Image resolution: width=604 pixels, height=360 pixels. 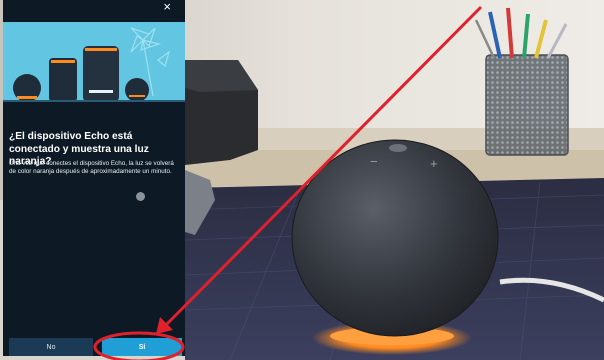 What do you see at coordinates (167, 7) in the screenshot?
I see `close-icon: ×` at bounding box center [167, 7].